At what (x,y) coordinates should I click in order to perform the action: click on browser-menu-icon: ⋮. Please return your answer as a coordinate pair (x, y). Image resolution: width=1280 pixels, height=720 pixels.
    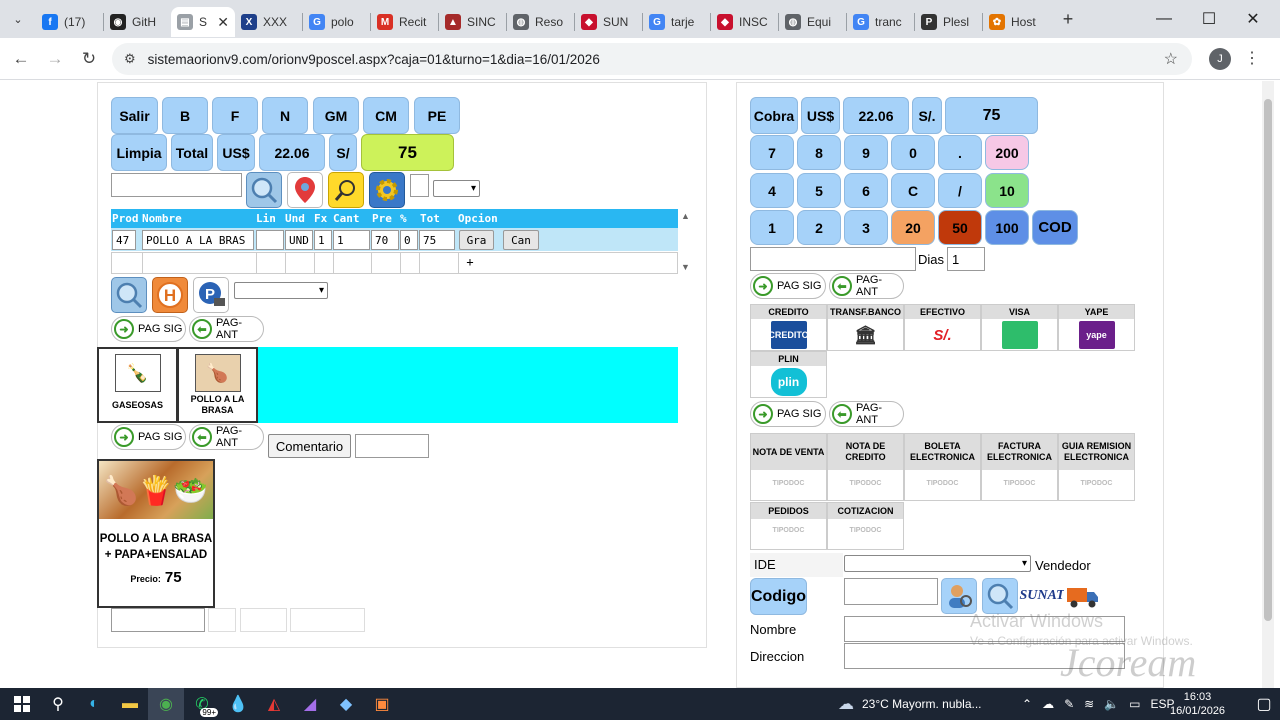
    Looking at the image, I should click on (1252, 58).